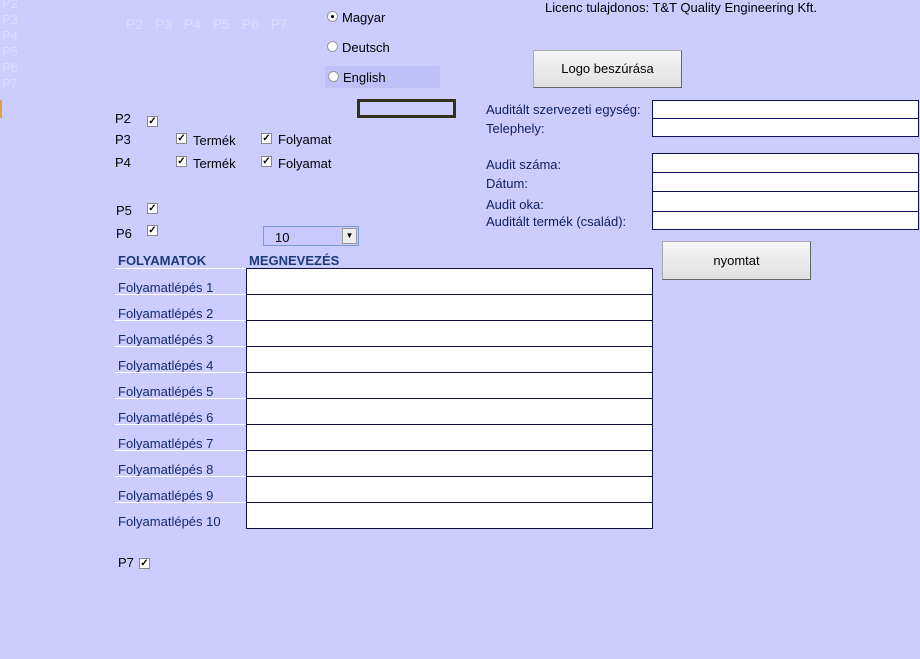 This screenshot has width=920, height=659. Describe the element at coordinates (266, 161) in the screenshot. I see `p4-folyamat-checkbox: ✓` at that location.